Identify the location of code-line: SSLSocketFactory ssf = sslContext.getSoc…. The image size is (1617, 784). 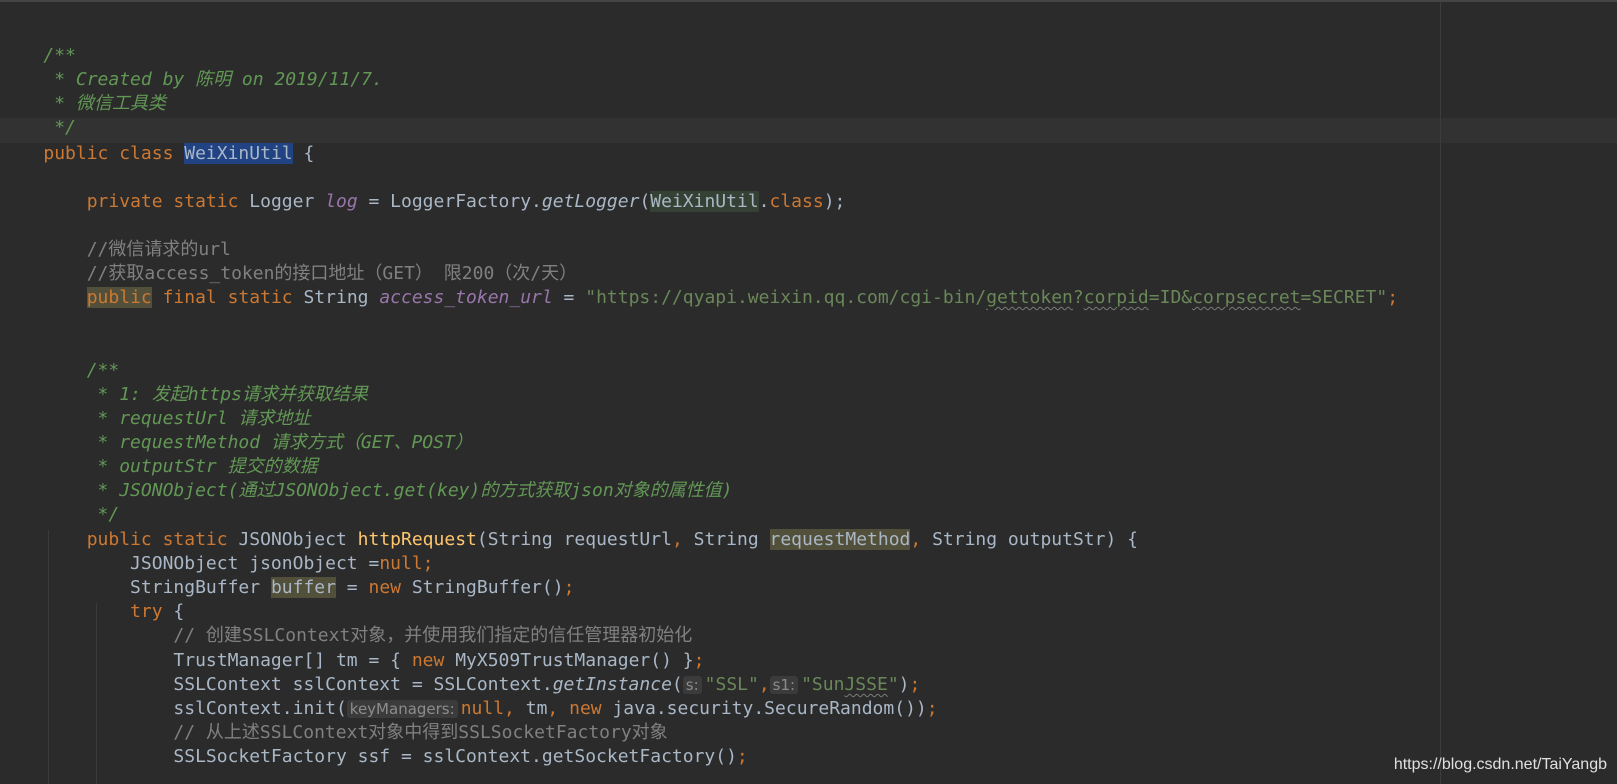
(373, 744).